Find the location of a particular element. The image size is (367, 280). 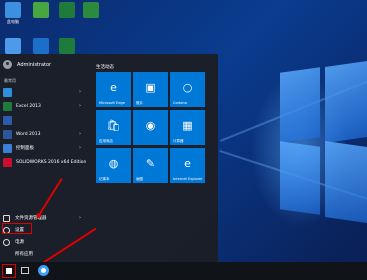

taskbar is located at coordinates (183, 271).